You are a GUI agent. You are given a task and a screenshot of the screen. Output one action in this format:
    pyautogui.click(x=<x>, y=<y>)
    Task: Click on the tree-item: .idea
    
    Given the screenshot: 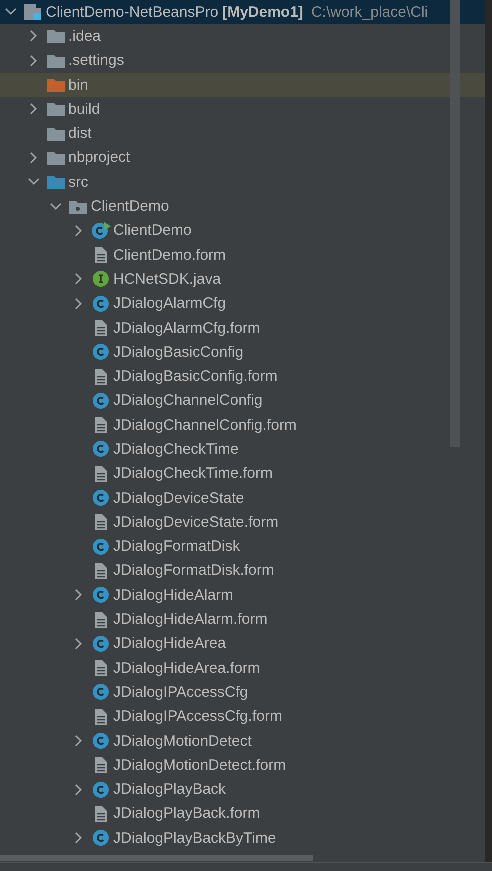 What is the action you would take?
    pyautogui.click(x=85, y=36)
    